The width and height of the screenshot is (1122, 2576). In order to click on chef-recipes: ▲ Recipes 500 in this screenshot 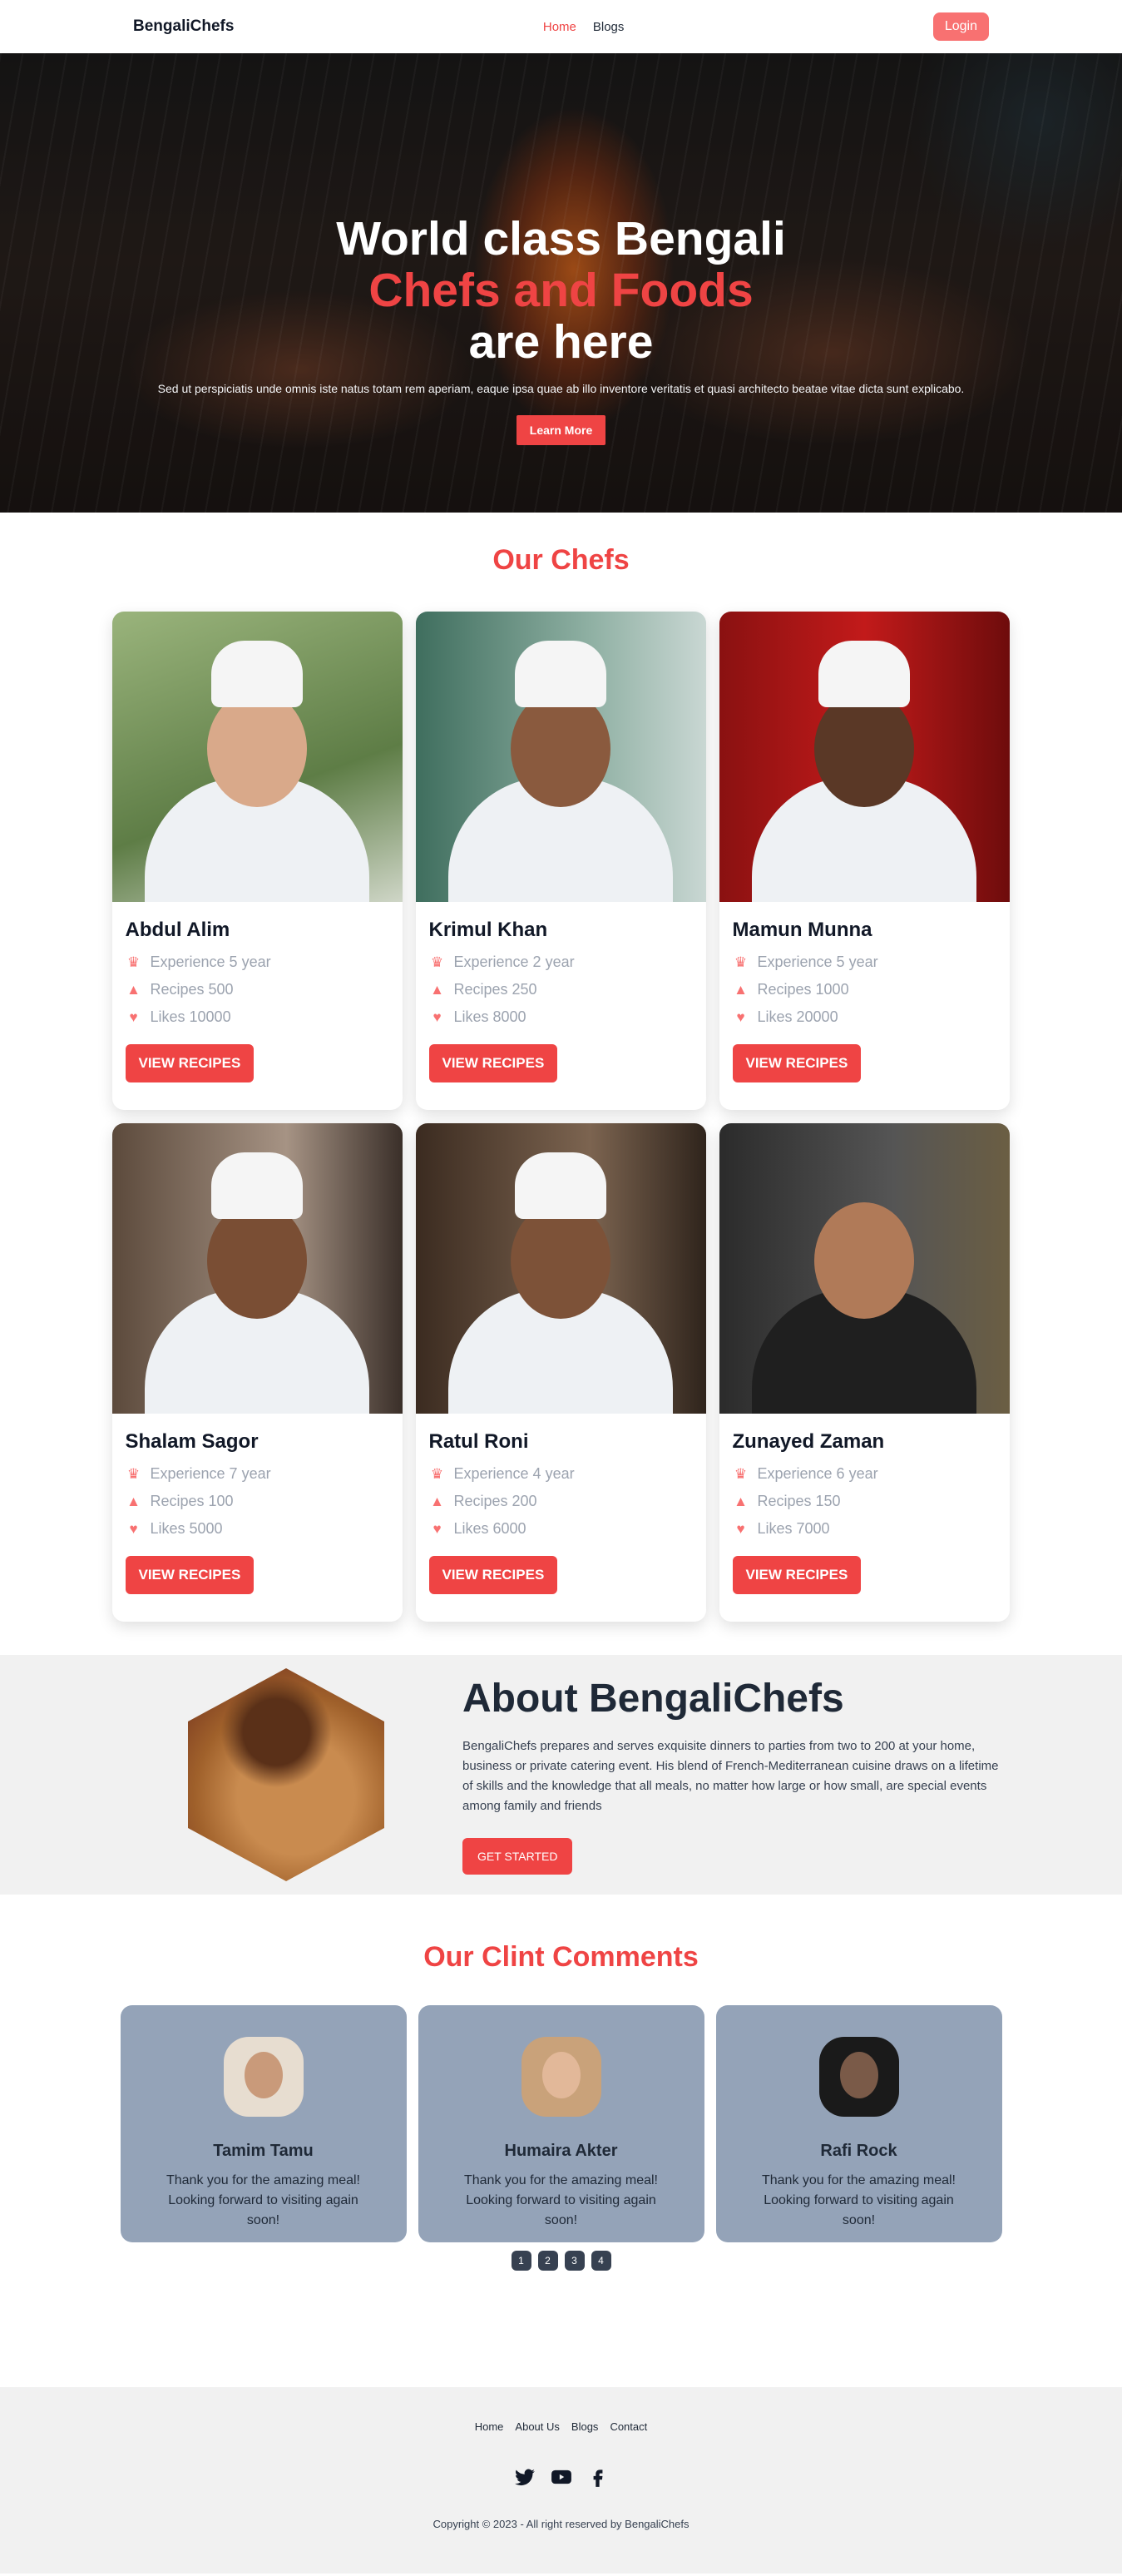, I will do `click(180, 989)`.